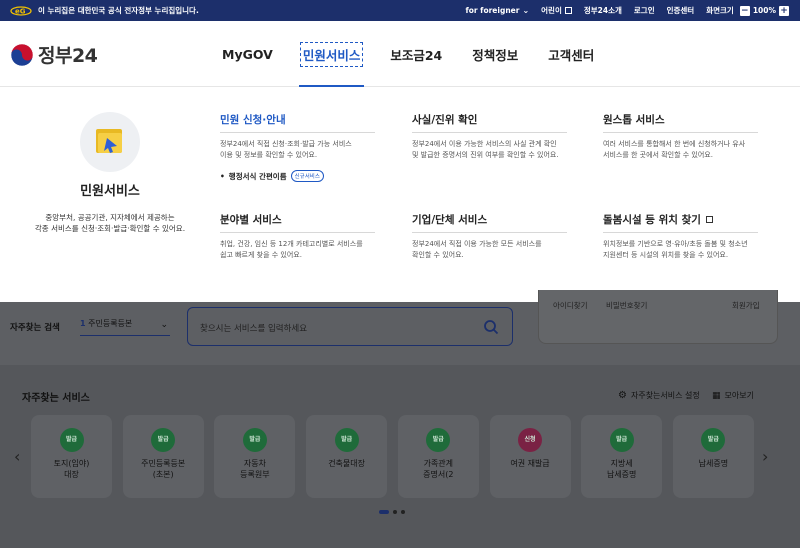 Image resolution: width=800 pixels, height=548 pixels. What do you see at coordinates (644, 10) in the screenshot?
I see `login-link: 로그인` at bounding box center [644, 10].